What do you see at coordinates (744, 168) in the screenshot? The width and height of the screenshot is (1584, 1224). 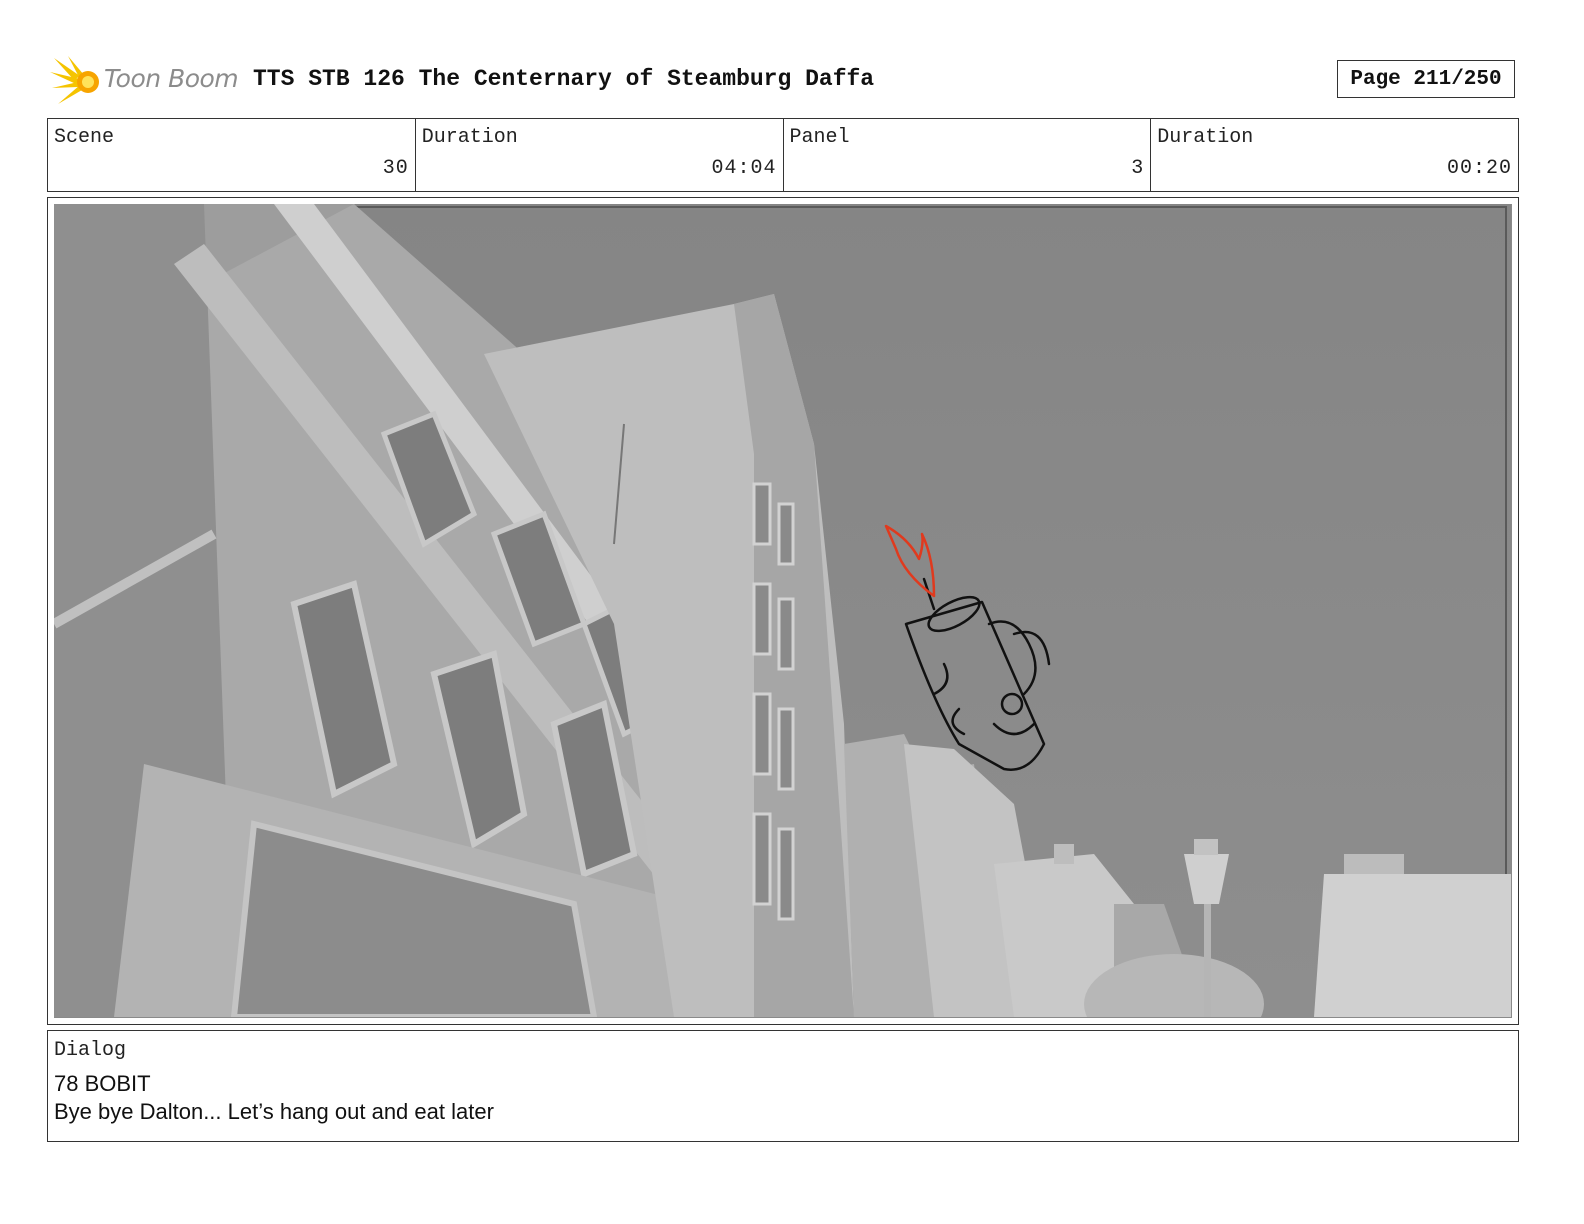 I see `scene-duration-value: 04:04` at bounding box center [744, 168].